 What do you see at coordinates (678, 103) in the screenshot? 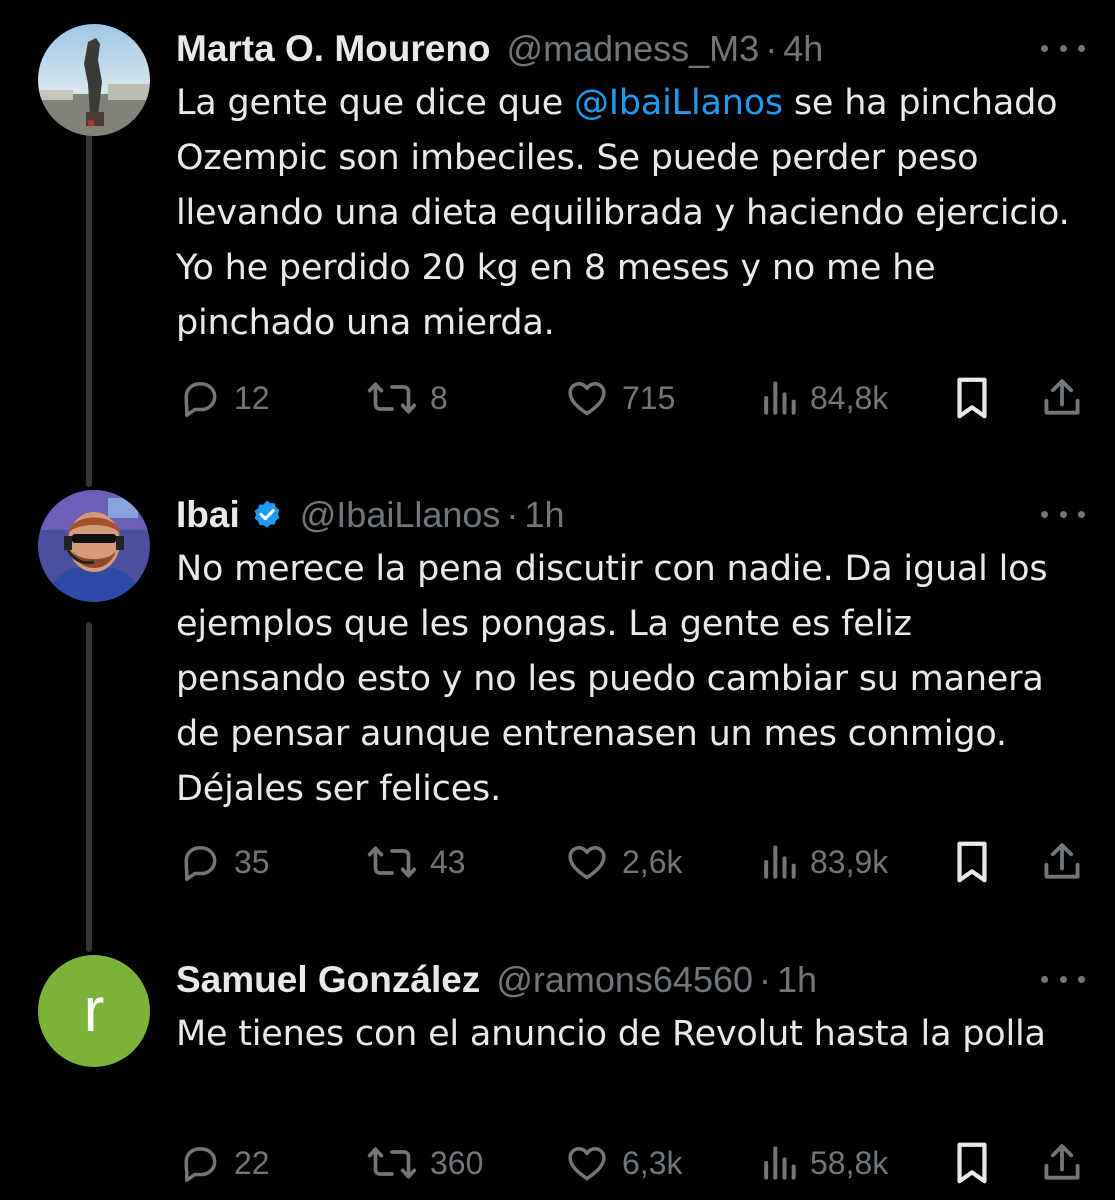
I see `mention-link: @IbaiLlanos` at bounding box center [678, 103].